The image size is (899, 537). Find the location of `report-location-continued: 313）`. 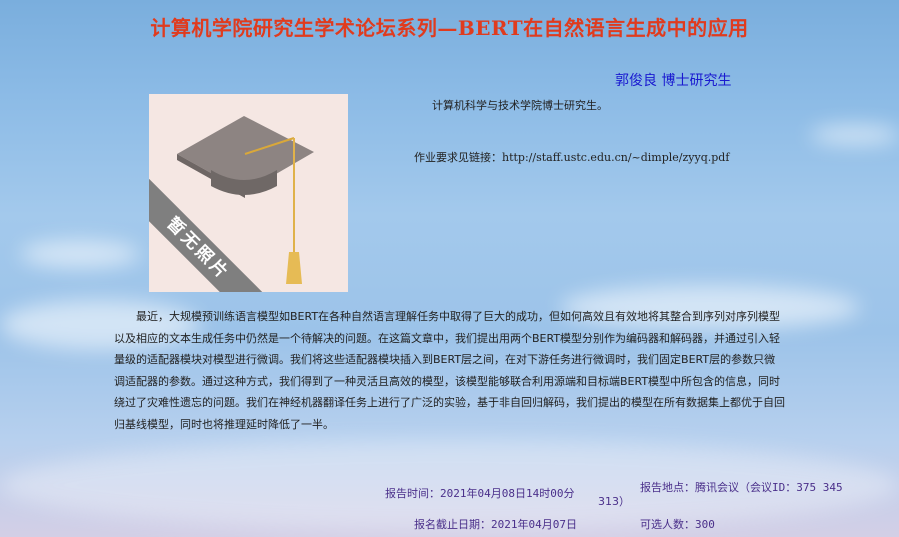

report-location-continued: 313） is located at coordinates (614, 501).